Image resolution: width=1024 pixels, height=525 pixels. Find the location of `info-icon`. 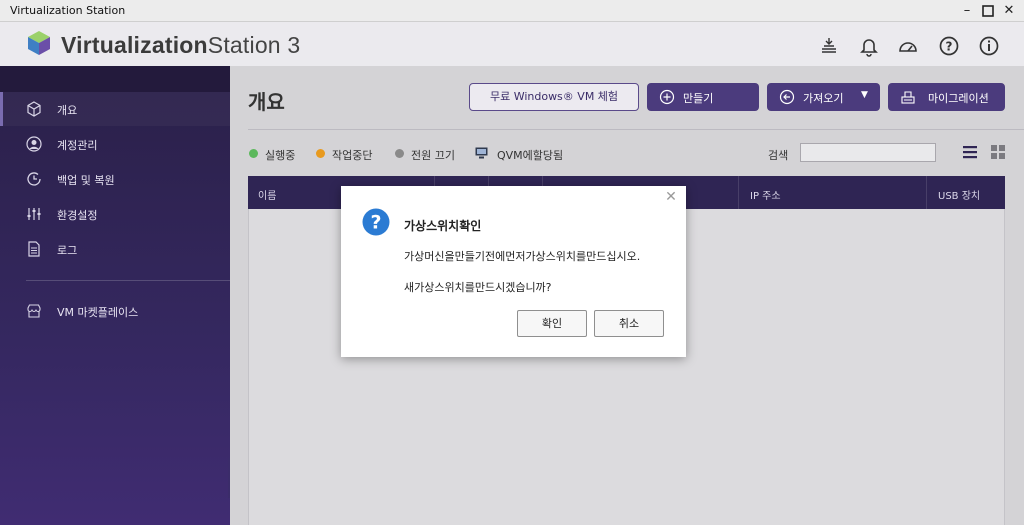

info-icon is located at coordinates (989, 46).